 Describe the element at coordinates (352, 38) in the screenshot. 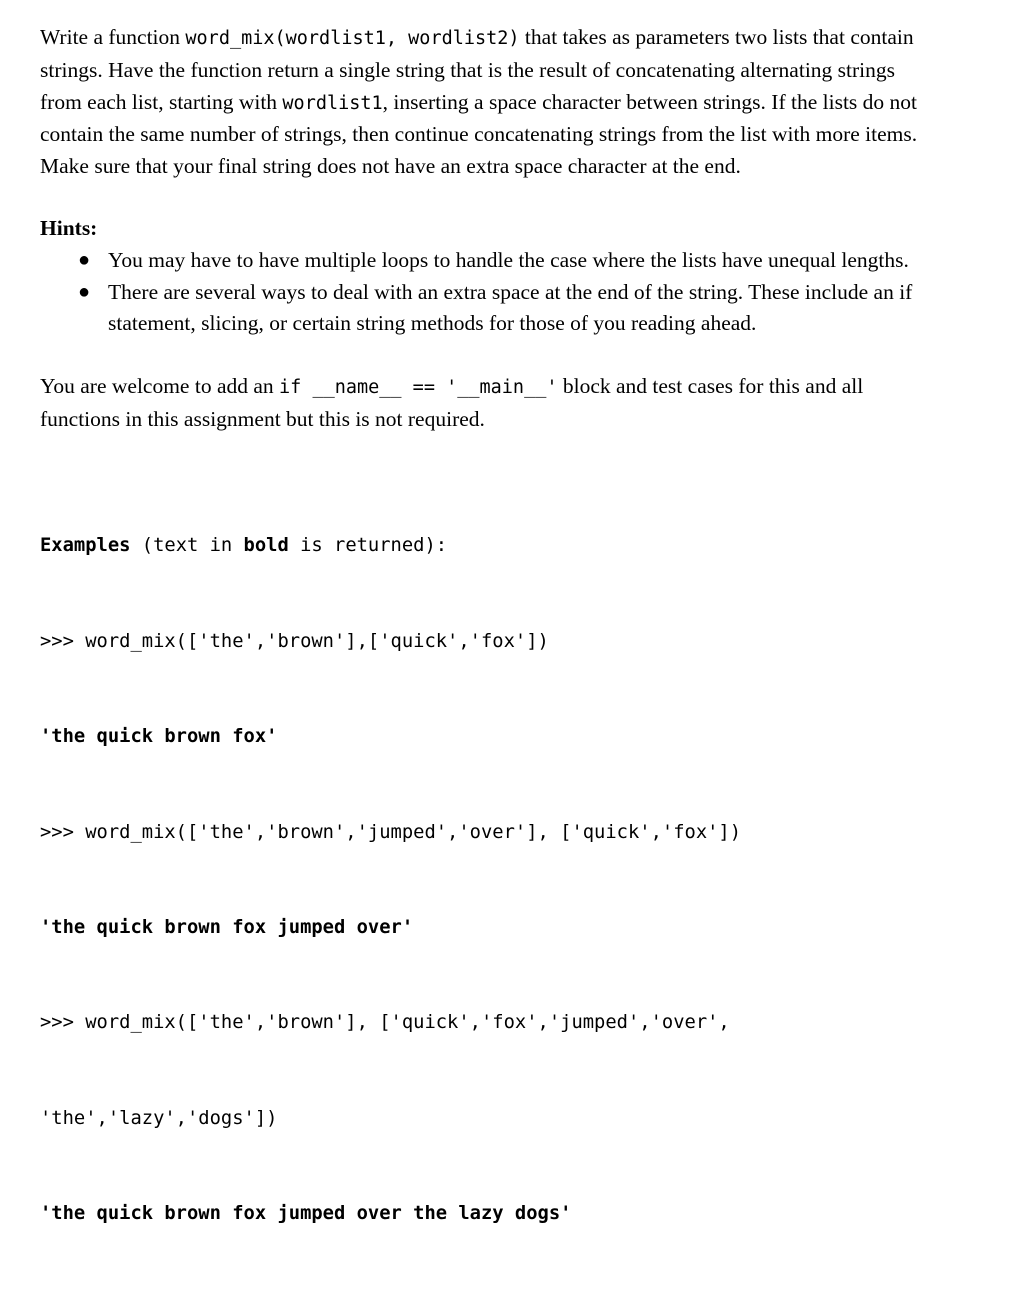

I see `inline-code-signature: word_mix(wordlist1, wordlist2)` at that location.